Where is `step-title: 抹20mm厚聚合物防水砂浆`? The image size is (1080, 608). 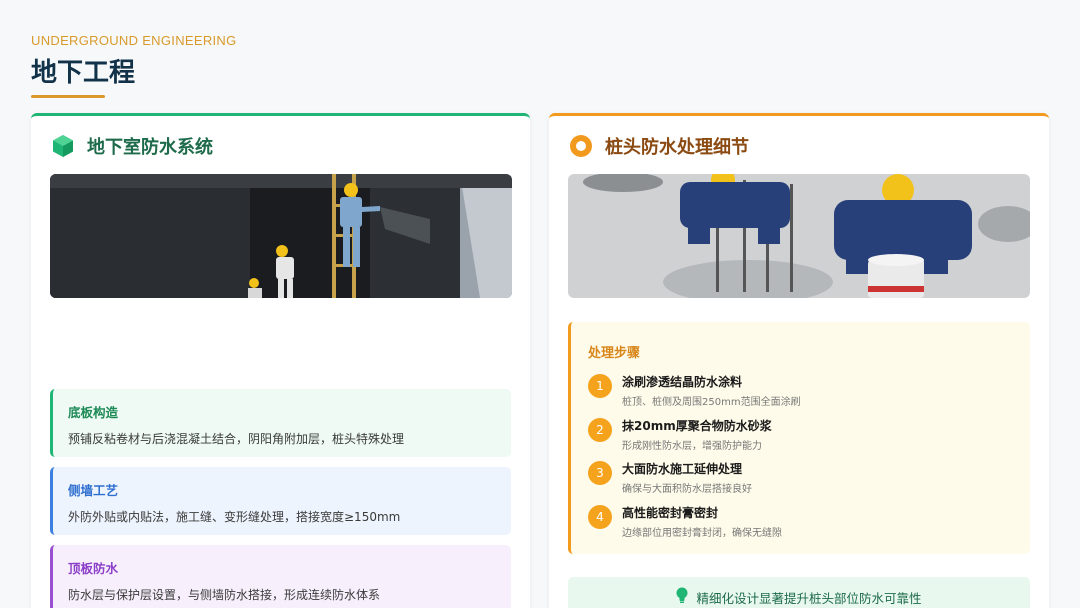 step-title: 抹20mm厚聚合物防水砂浆 is located at coordinates (697, 425).